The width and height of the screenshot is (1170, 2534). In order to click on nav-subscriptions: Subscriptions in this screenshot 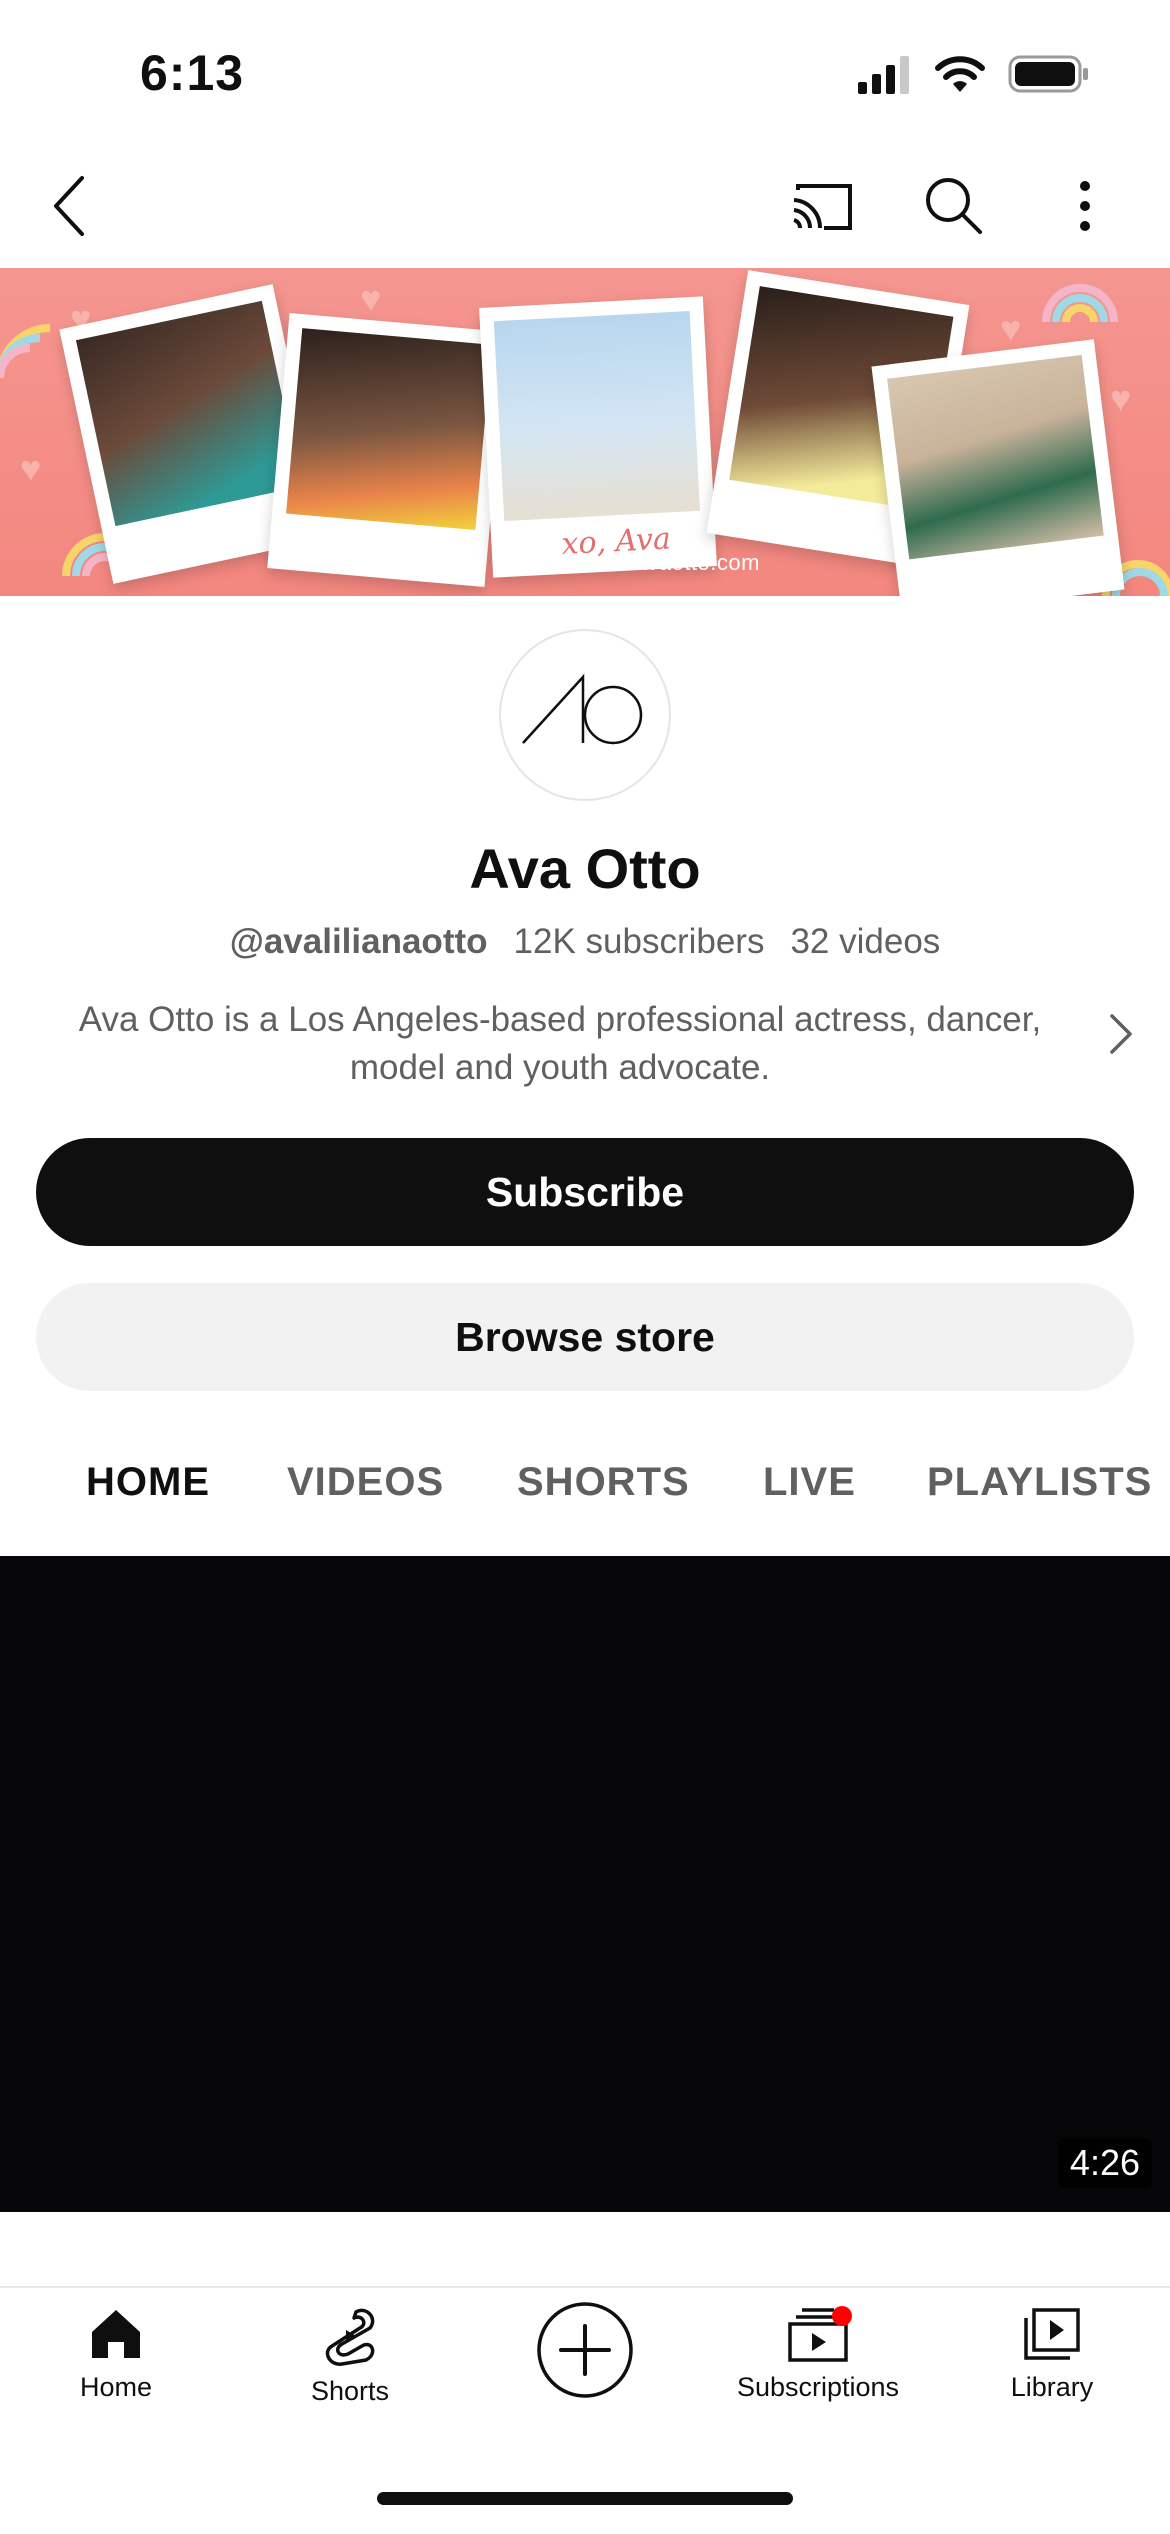, I will do `click(818, 2354)`.